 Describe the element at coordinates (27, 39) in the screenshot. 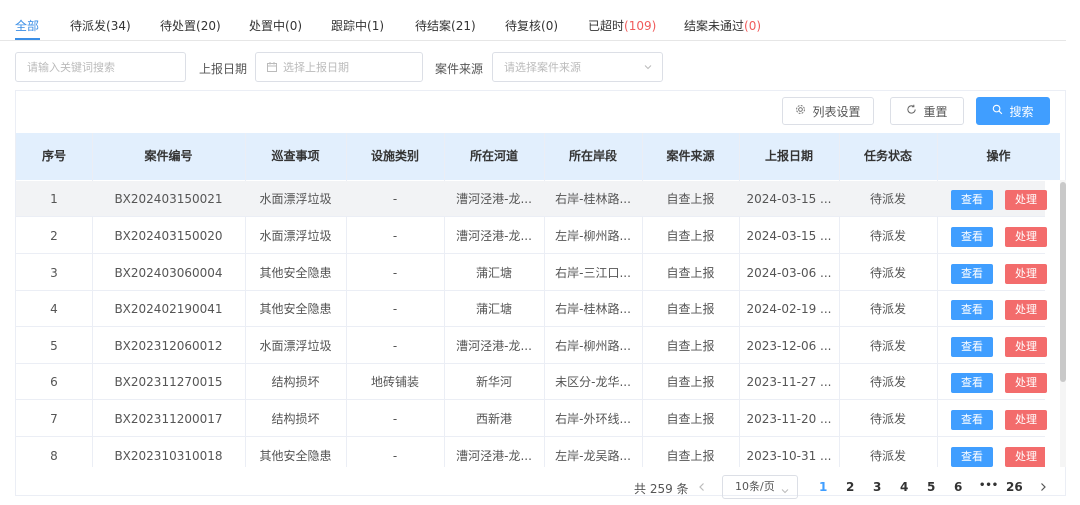

I see `active-tab-indicator` at that location.